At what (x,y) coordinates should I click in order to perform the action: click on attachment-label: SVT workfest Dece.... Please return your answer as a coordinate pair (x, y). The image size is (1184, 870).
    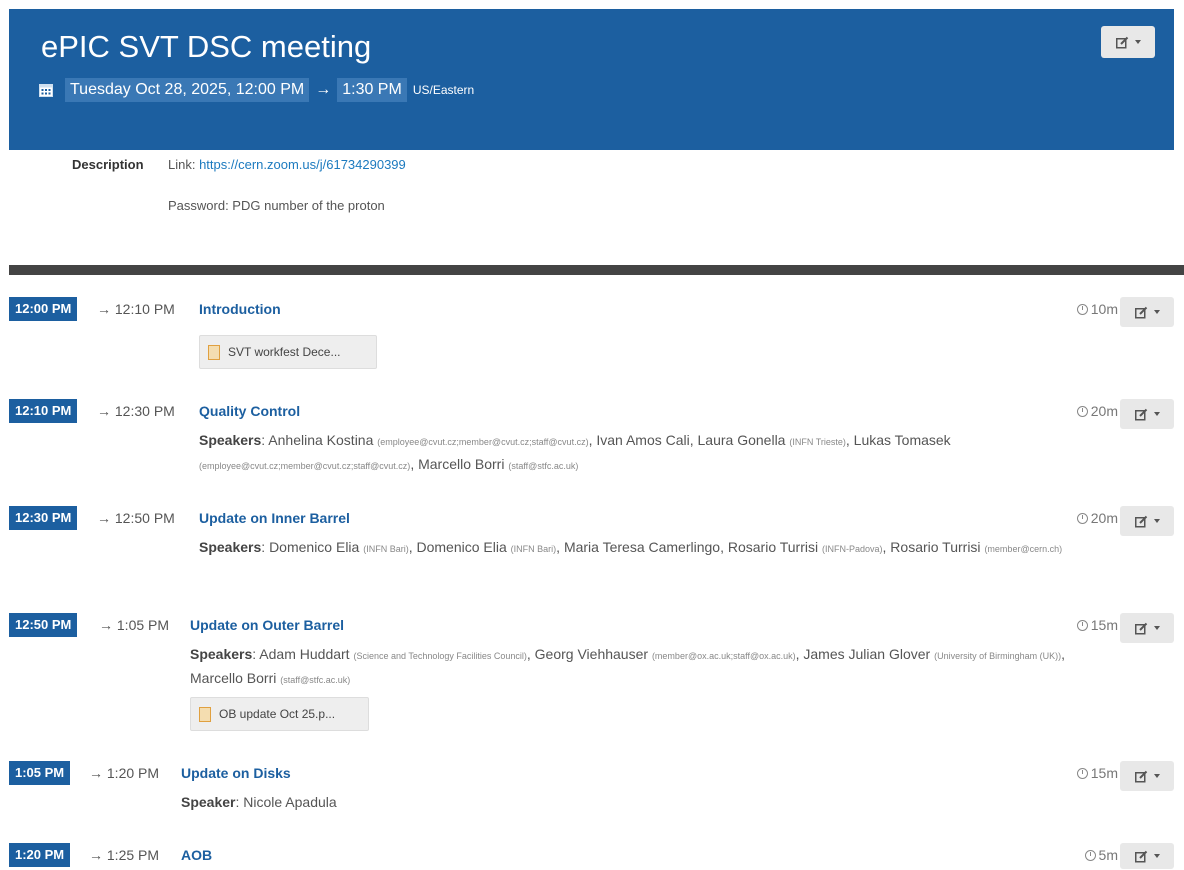
    Looking at the image, I should click on (284, 352).